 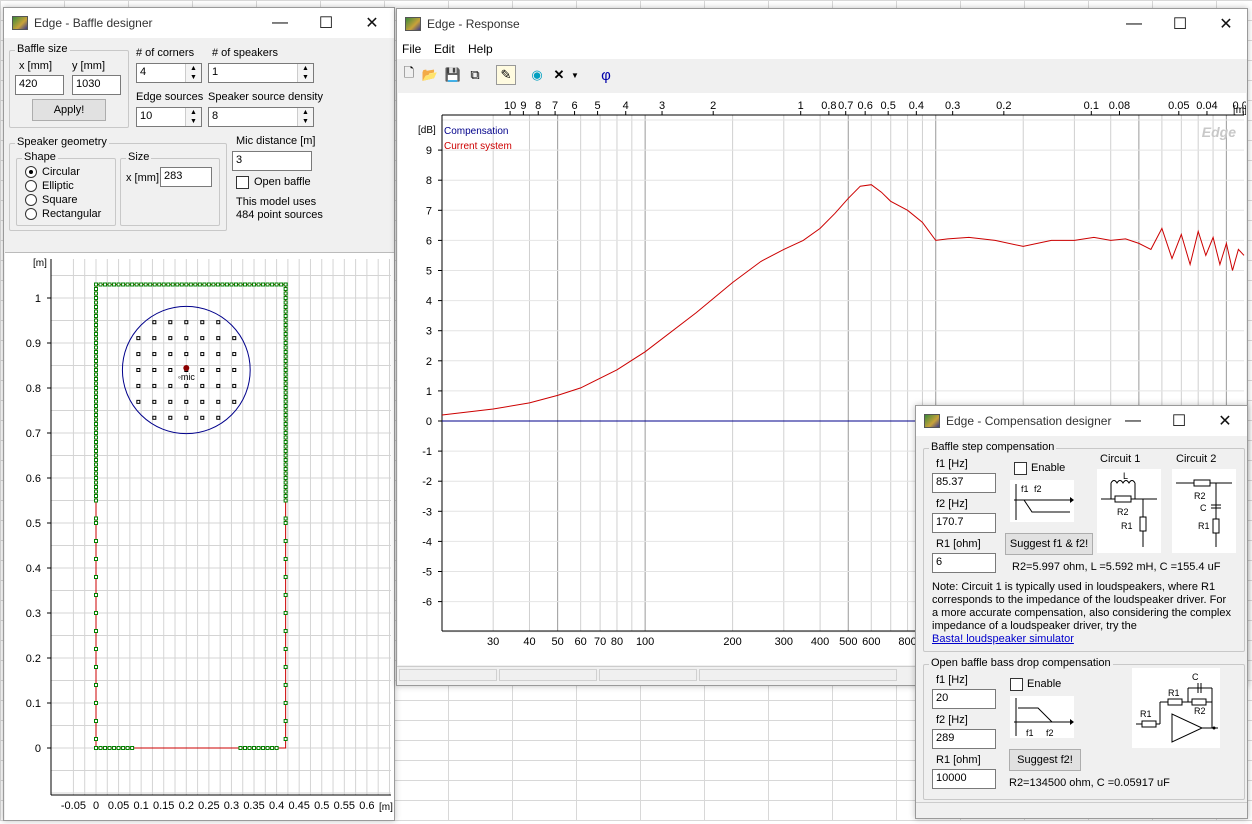 What do you see at coordinates (31, 172) in the screenshot?
I see `radio-circular` at bounding box center [31, 172].